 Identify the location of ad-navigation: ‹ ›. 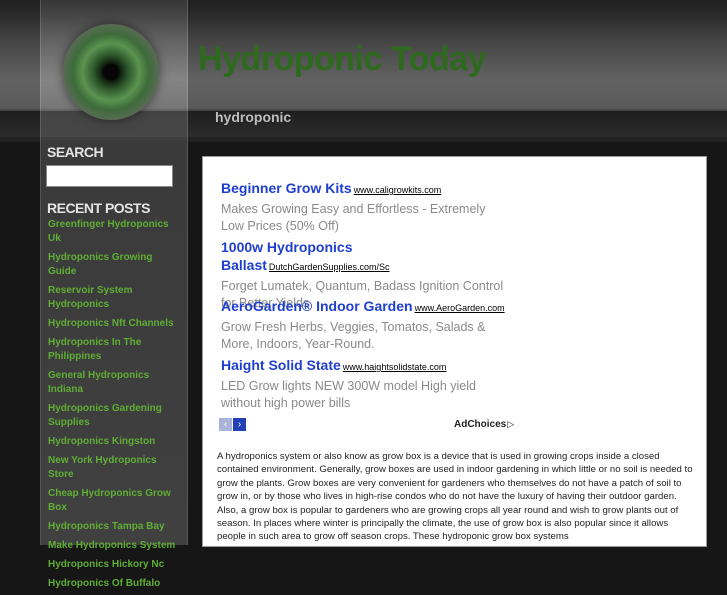
(233, 427).